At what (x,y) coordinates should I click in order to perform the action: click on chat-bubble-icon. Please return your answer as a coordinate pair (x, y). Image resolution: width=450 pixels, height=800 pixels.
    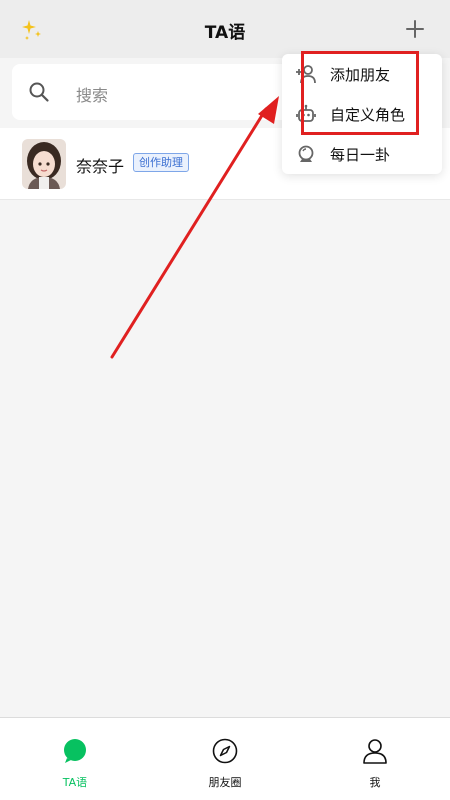
    Looking at the image, I should click on (75, 751).